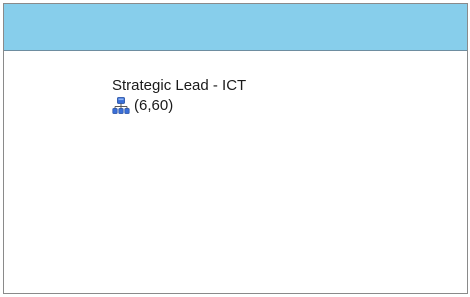 The width and height of the screenshot is (470, 297). I want to click on node-count: (6,60), so click(154, 105).